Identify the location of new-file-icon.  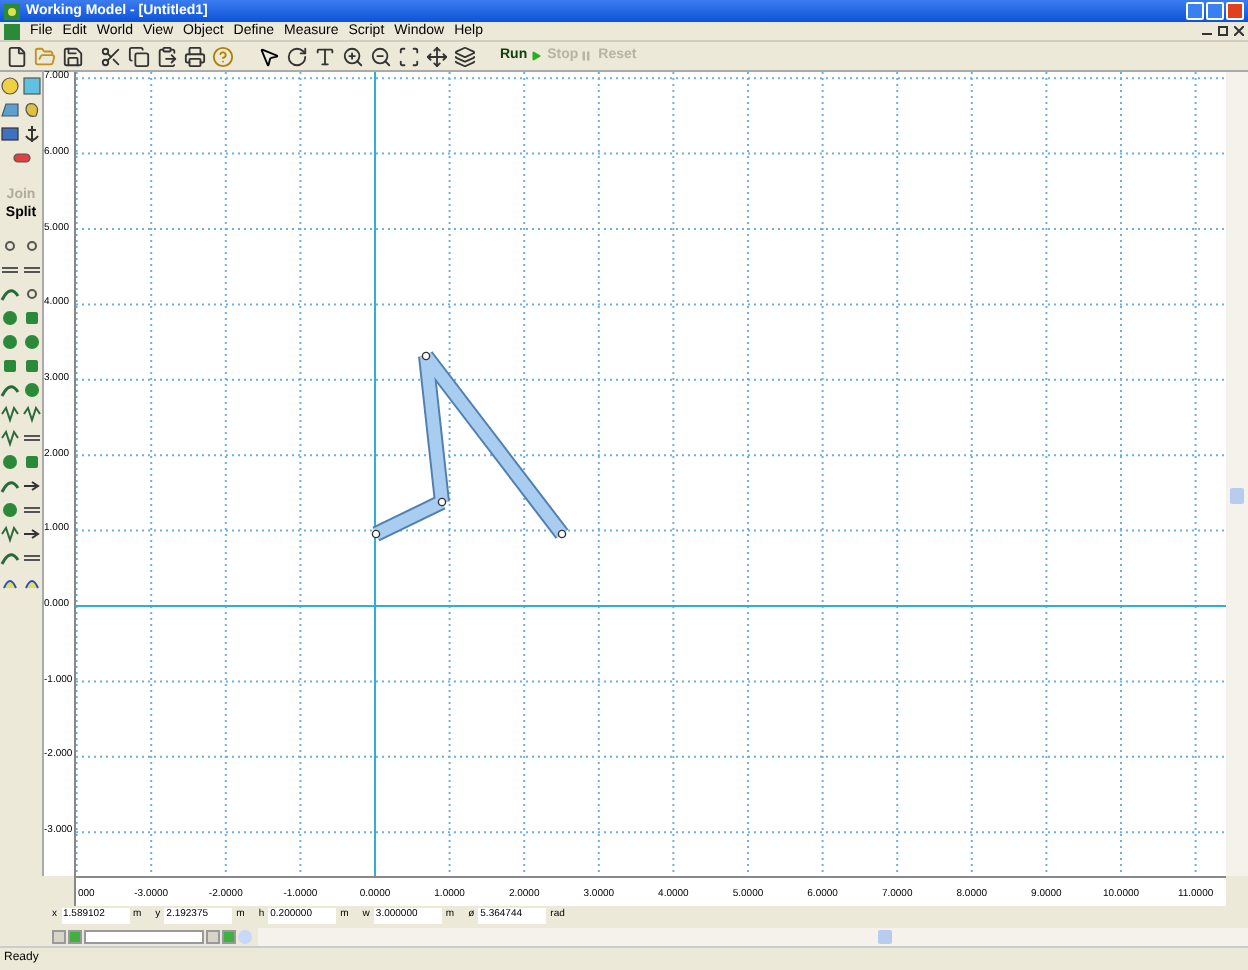
(17, 56).